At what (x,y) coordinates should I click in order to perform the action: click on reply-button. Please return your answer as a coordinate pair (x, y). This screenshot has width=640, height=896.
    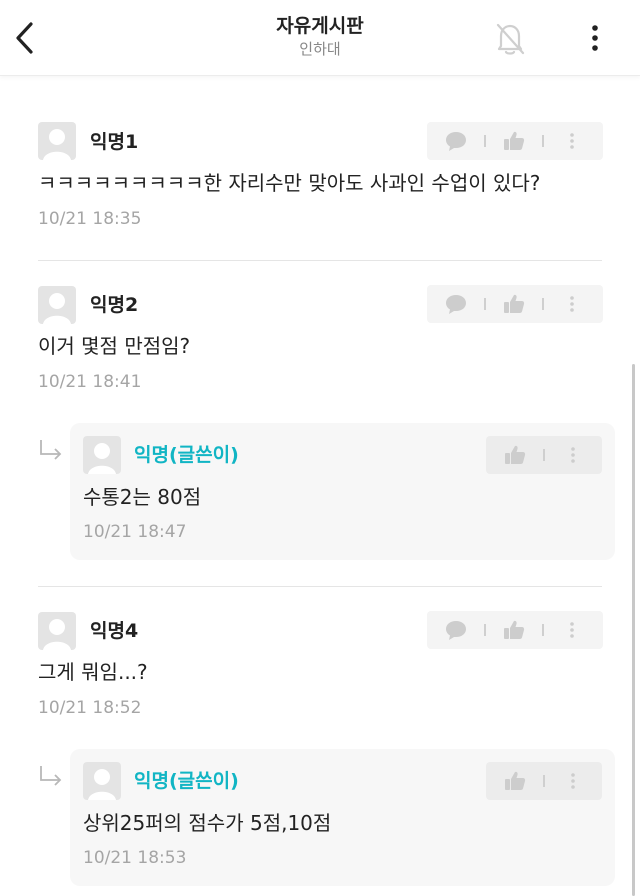
    Looking at the image, I should click on (456, 630).